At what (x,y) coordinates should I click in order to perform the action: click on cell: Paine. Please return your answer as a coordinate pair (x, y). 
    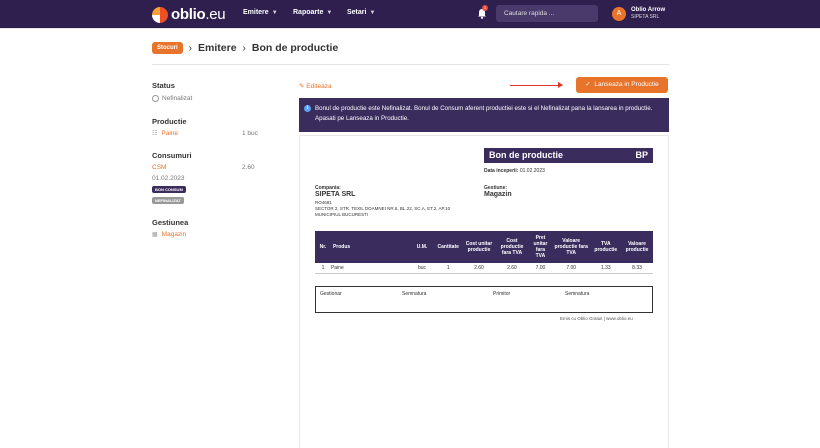
    Looking at the image, I should click on (370, 268).